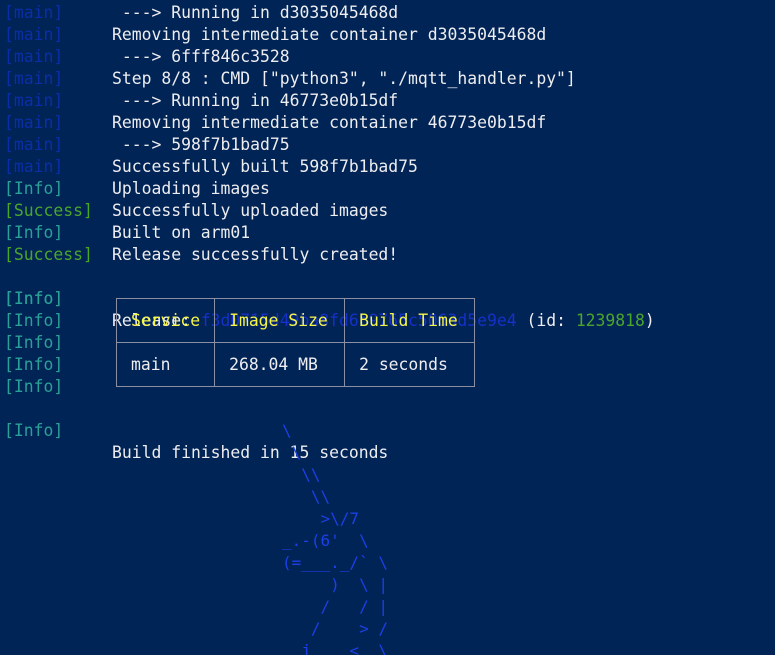 The image size is (775, 655). What do you see at coordinates (335, 648) in the screenshot?
I see `ascii-art-line: j < _\` at bounding box center [335, 648].